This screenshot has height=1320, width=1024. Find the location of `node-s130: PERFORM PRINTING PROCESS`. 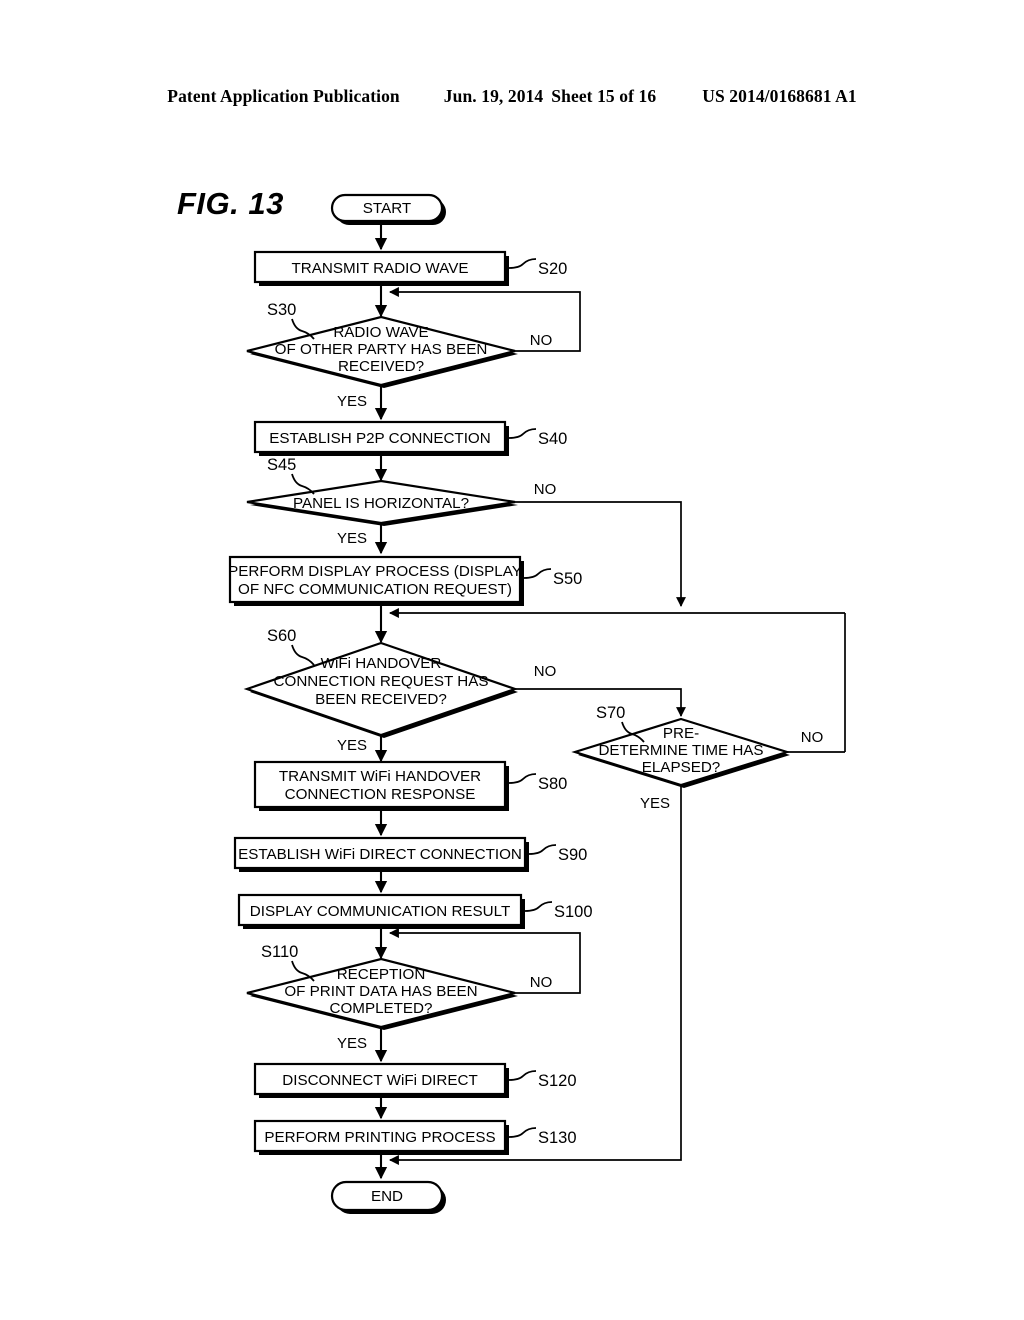

node-s130: PERFORM PRINTING PROCESS is located at coordinates (381, 1137).